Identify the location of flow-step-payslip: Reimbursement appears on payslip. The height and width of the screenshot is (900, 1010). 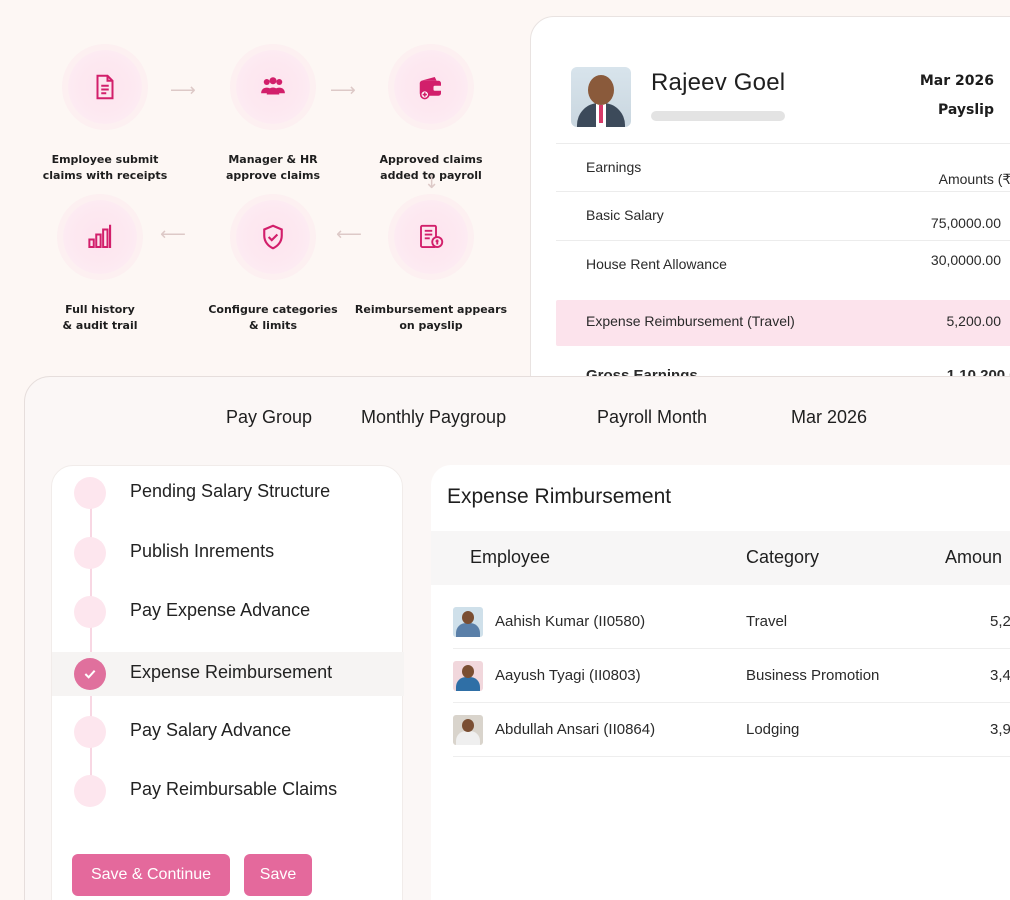
(431, 267).